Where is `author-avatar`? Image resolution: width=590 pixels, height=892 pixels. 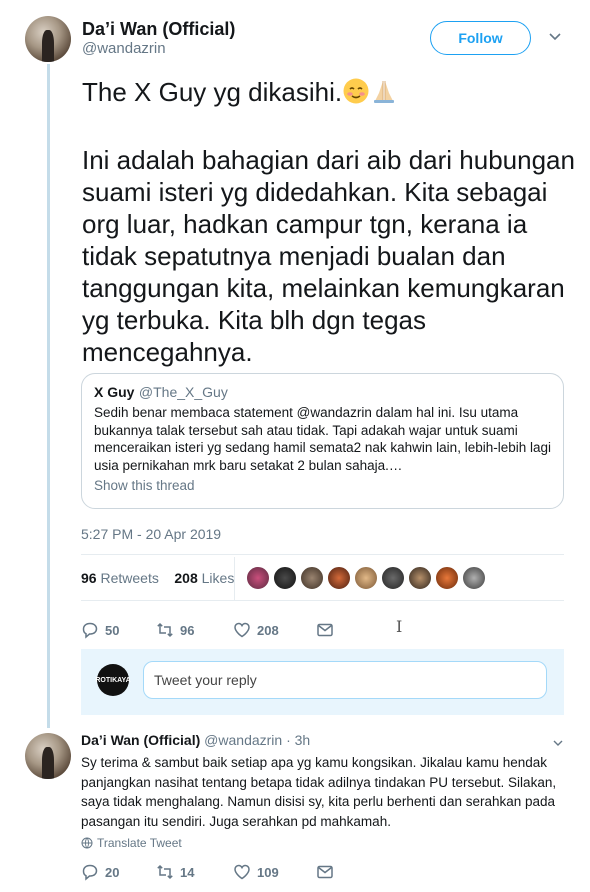 author-avatar is located at coordinates (48, 39).